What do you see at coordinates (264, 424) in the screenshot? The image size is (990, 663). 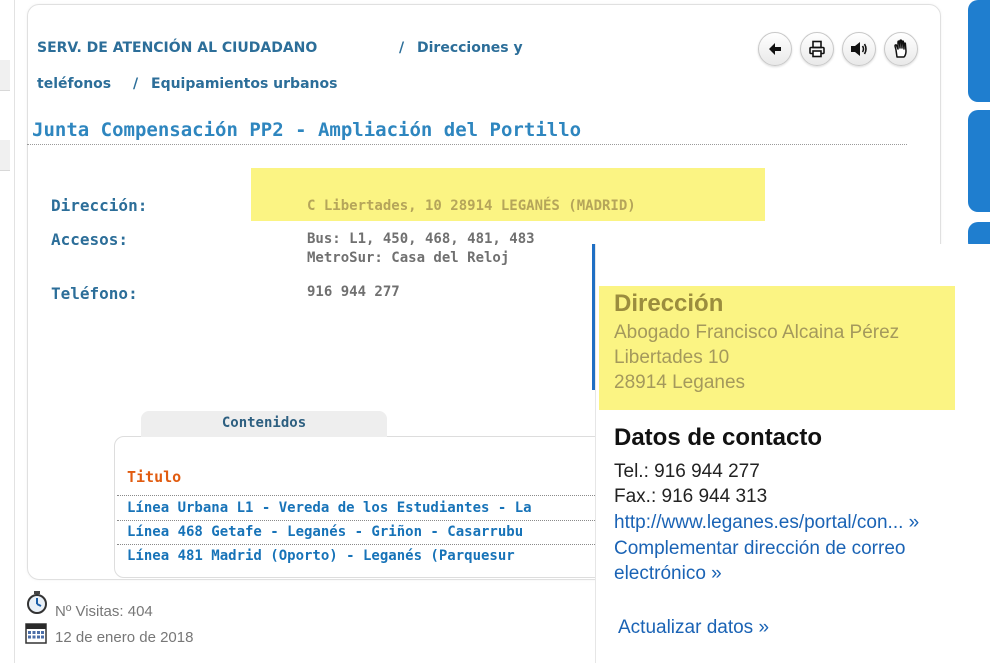 I see `tab-contenidos: Contenidos` at bounding box center [264, 424].